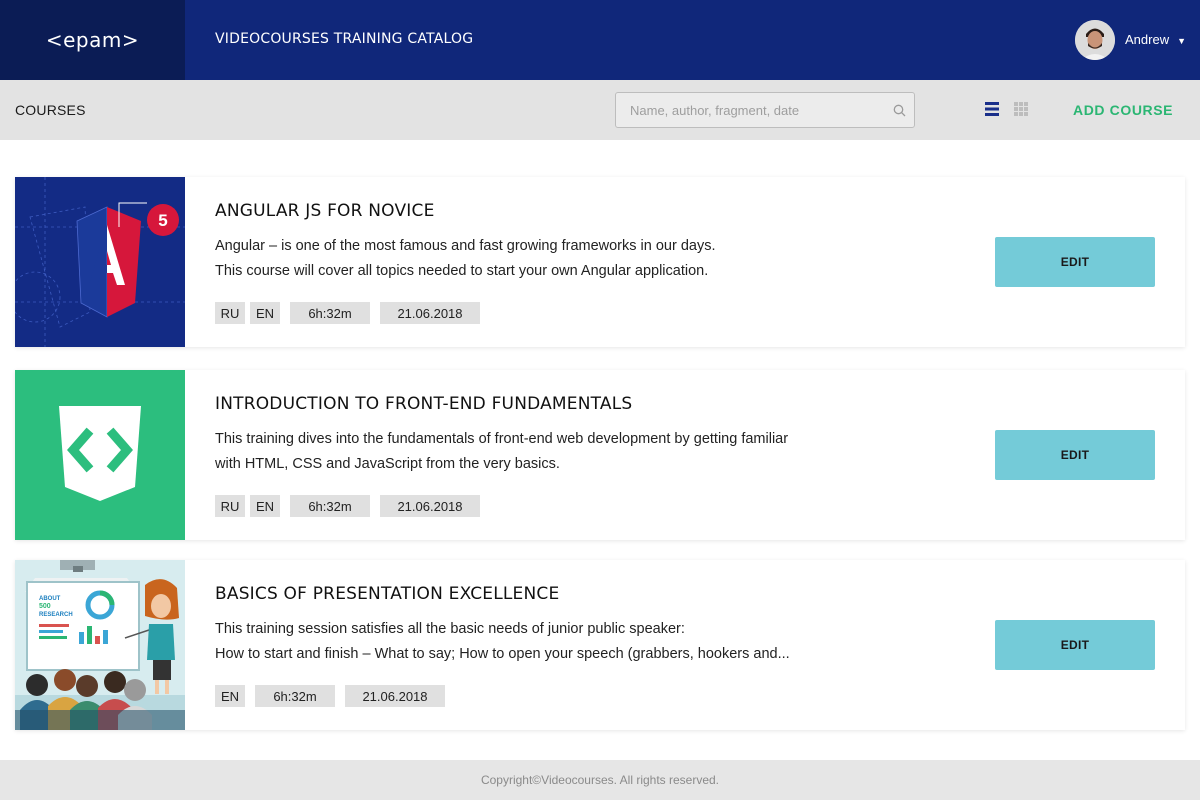 The width and height of the screenshot is (1200, 800). Describe the element at coordinates (423, 404) in the screenshot. I see `course-title: INTRODUCTION TO FRONT-END FUNDAMENTALS` at that location.